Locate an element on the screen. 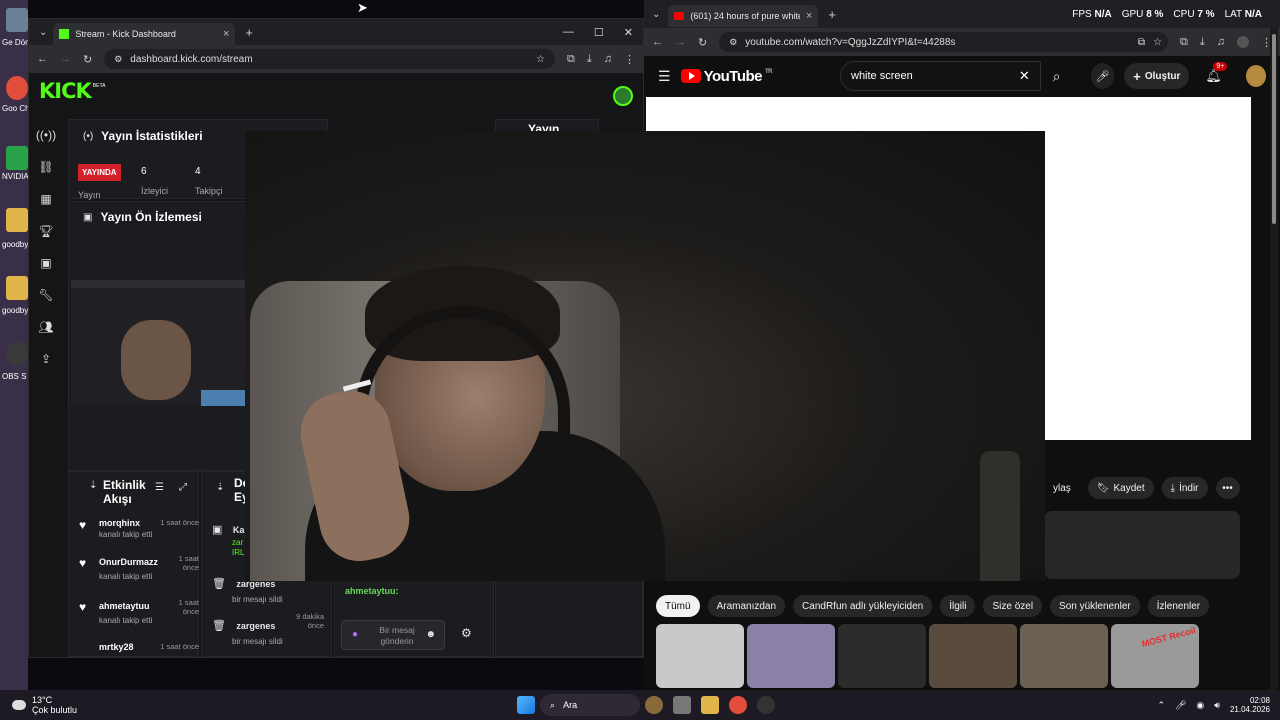  account-avatar is located at coordinates (1255, 76).